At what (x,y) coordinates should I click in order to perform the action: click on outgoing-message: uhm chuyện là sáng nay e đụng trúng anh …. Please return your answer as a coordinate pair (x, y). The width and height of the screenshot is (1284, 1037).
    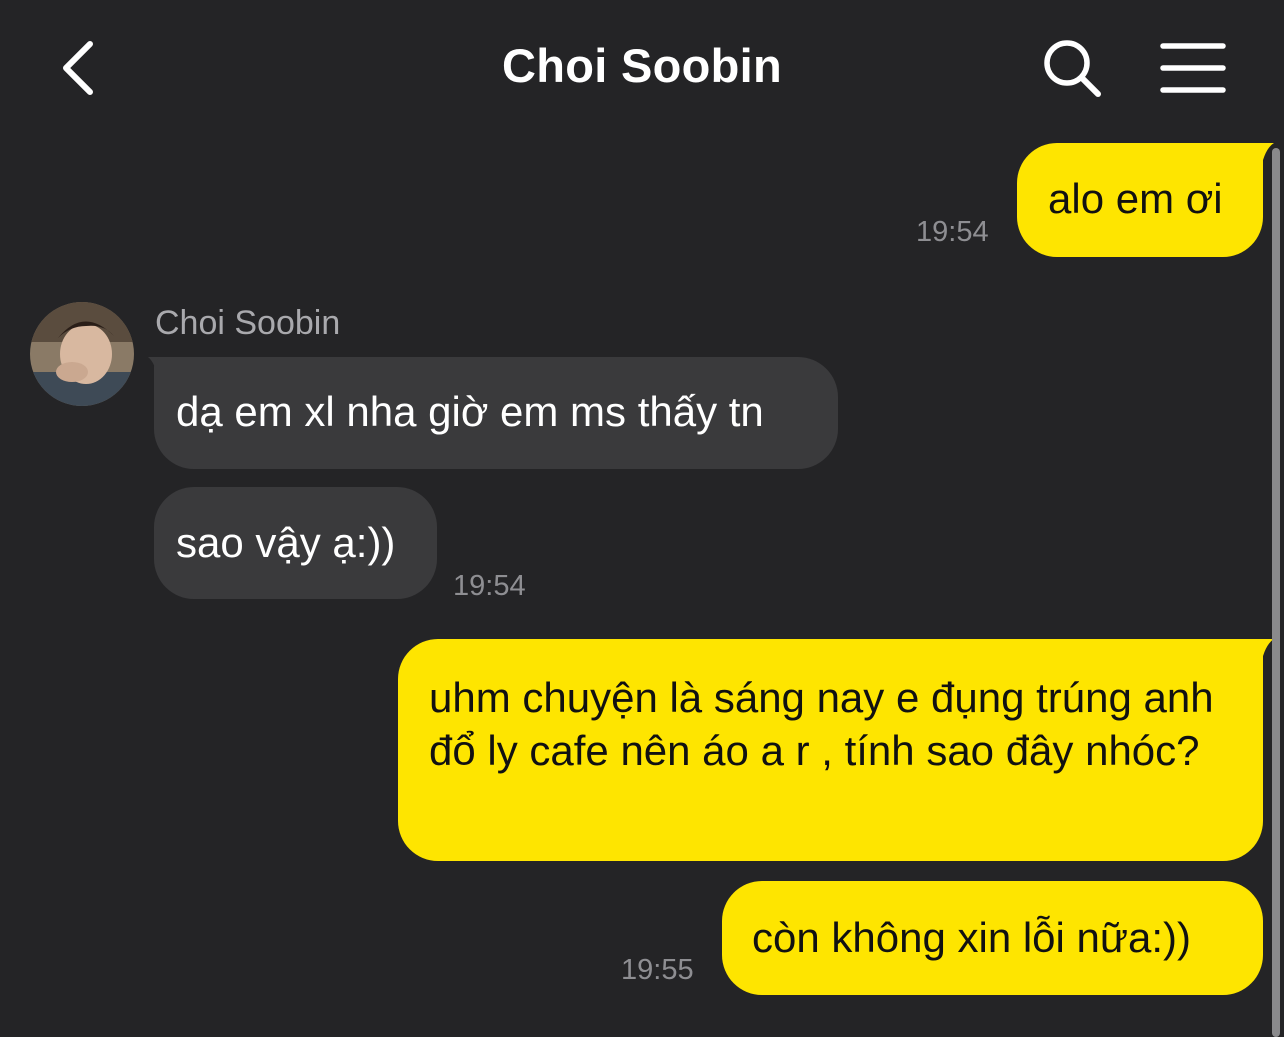
    Looking at the image, I should click on (830, 750).